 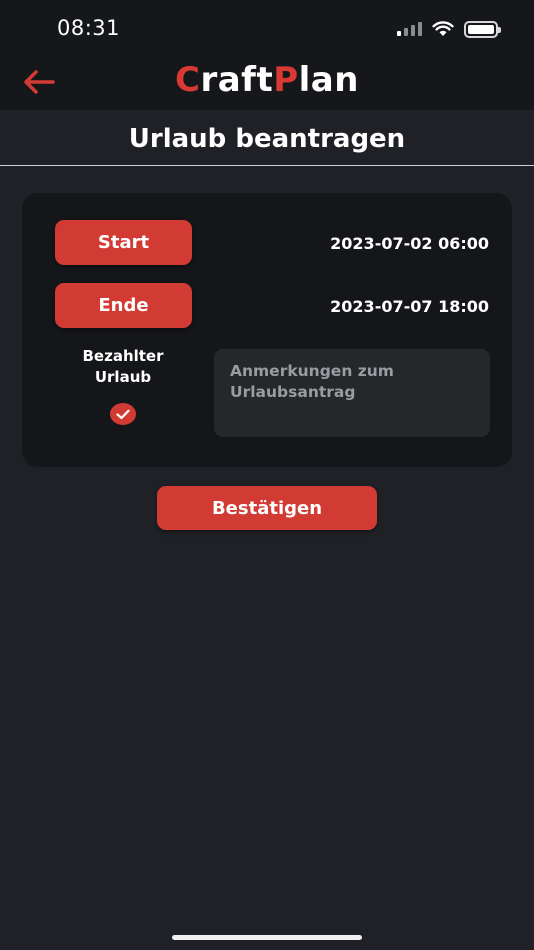 I want to click on end-datetime: 2023-07-07 18:00, so click(x=409, y=306).